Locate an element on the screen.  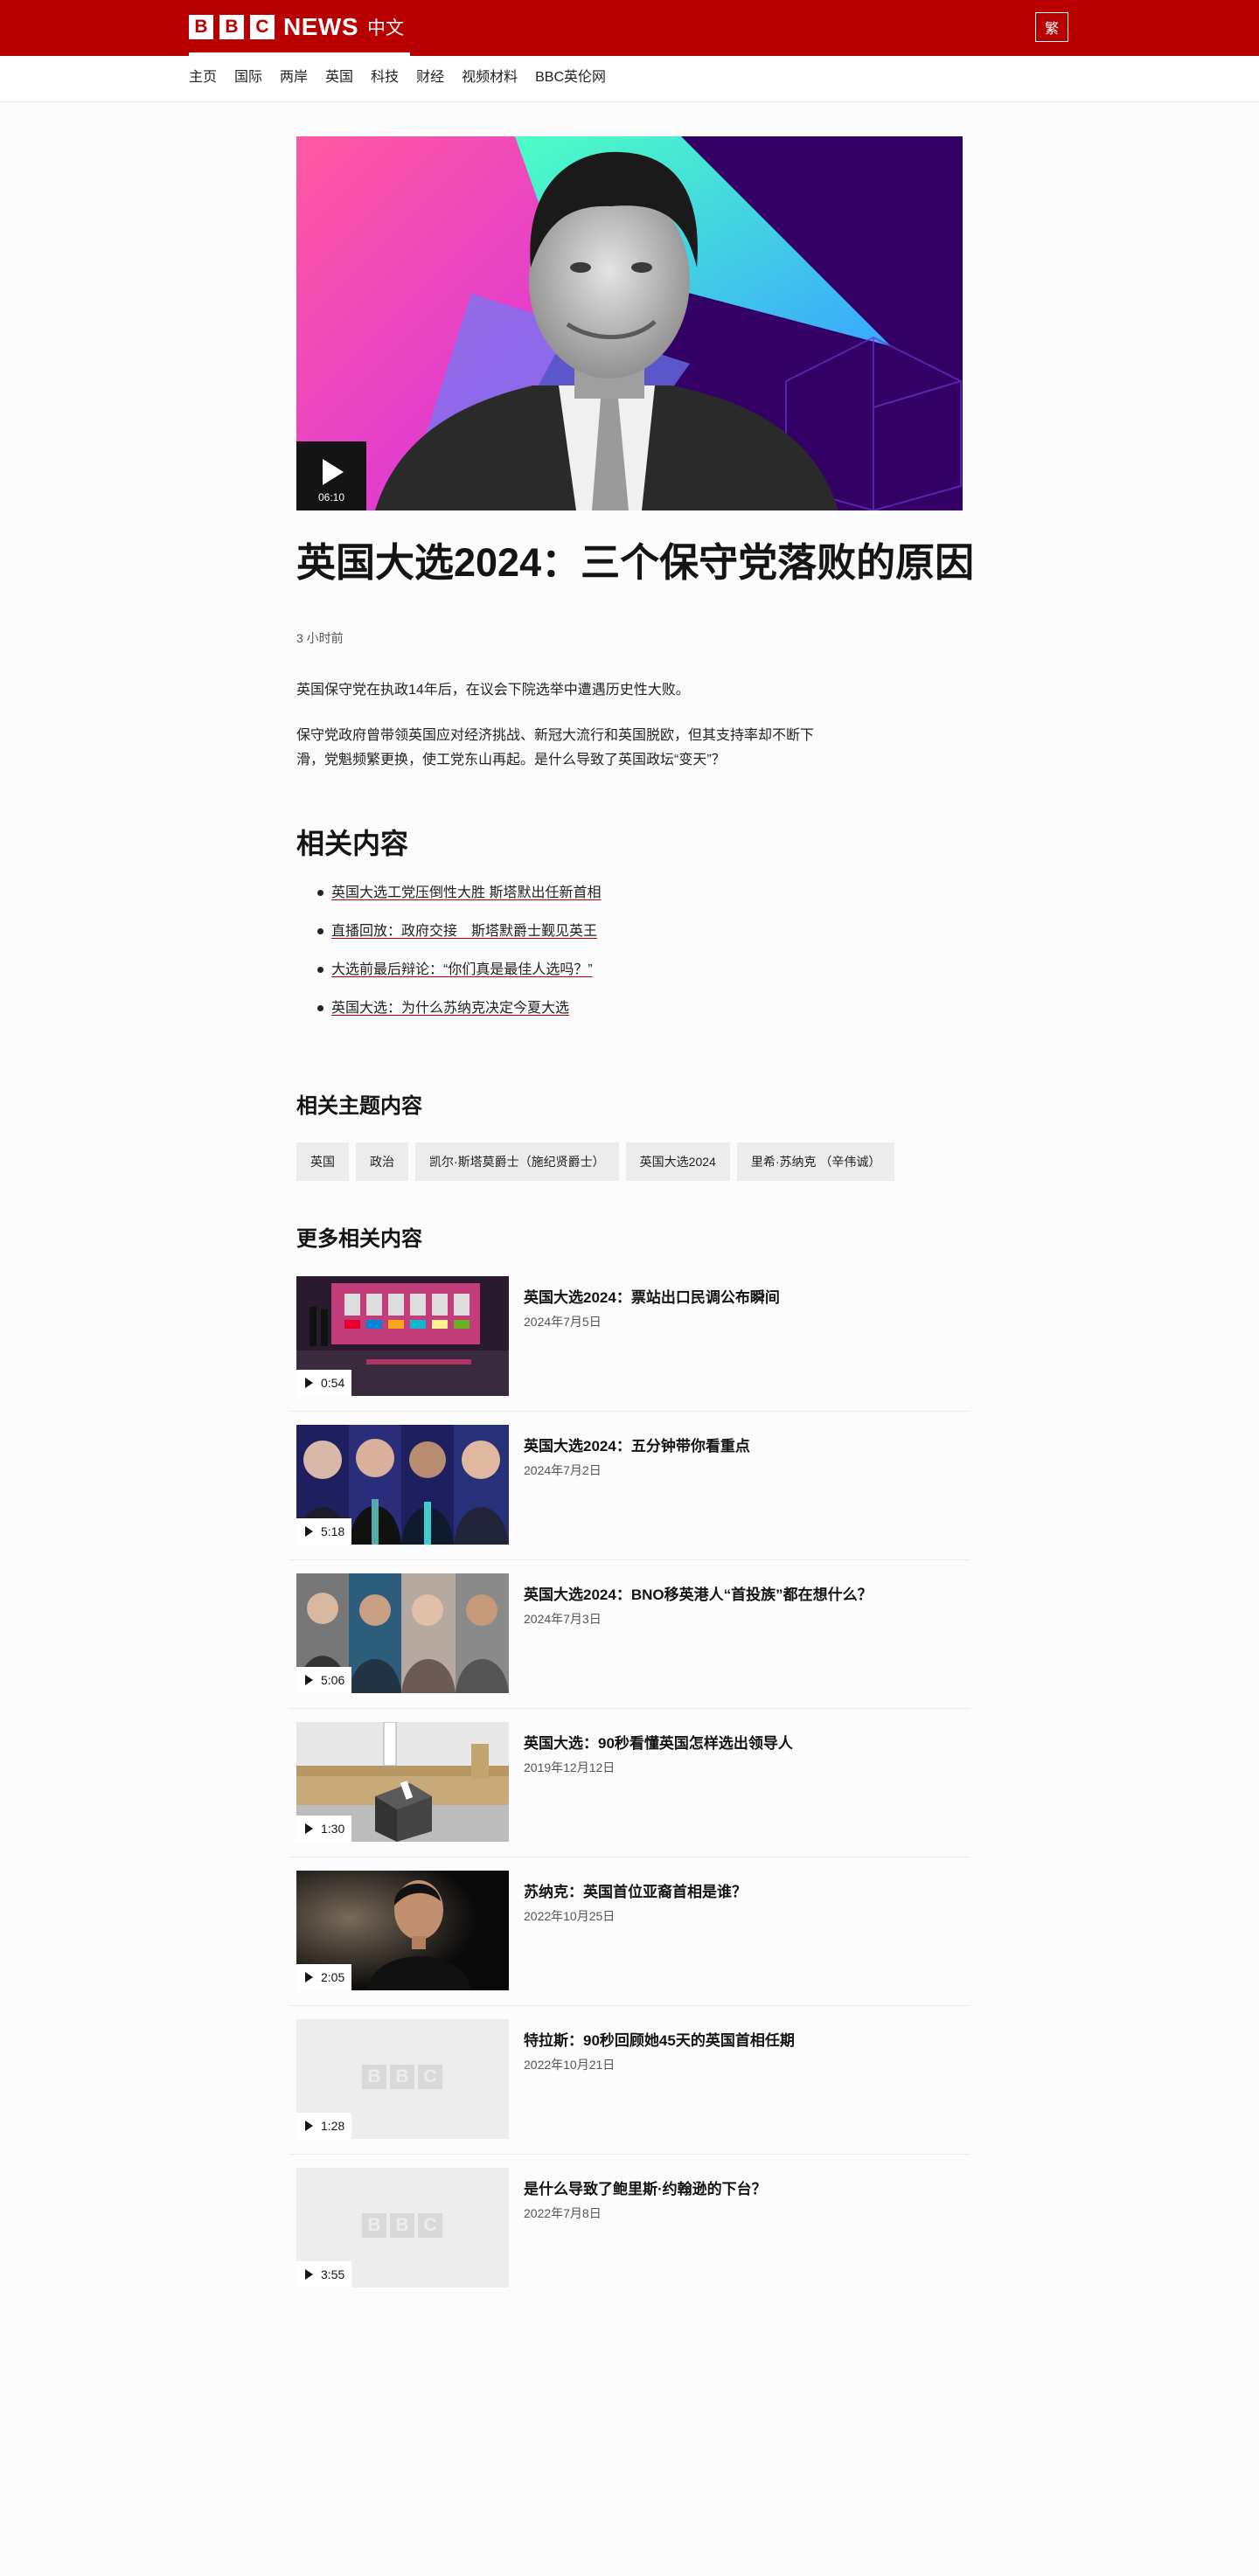
more-item-title: 英国大选2024：BNO移英港人“首投族”都在想什么？ is located at coordinates (742, 1593).